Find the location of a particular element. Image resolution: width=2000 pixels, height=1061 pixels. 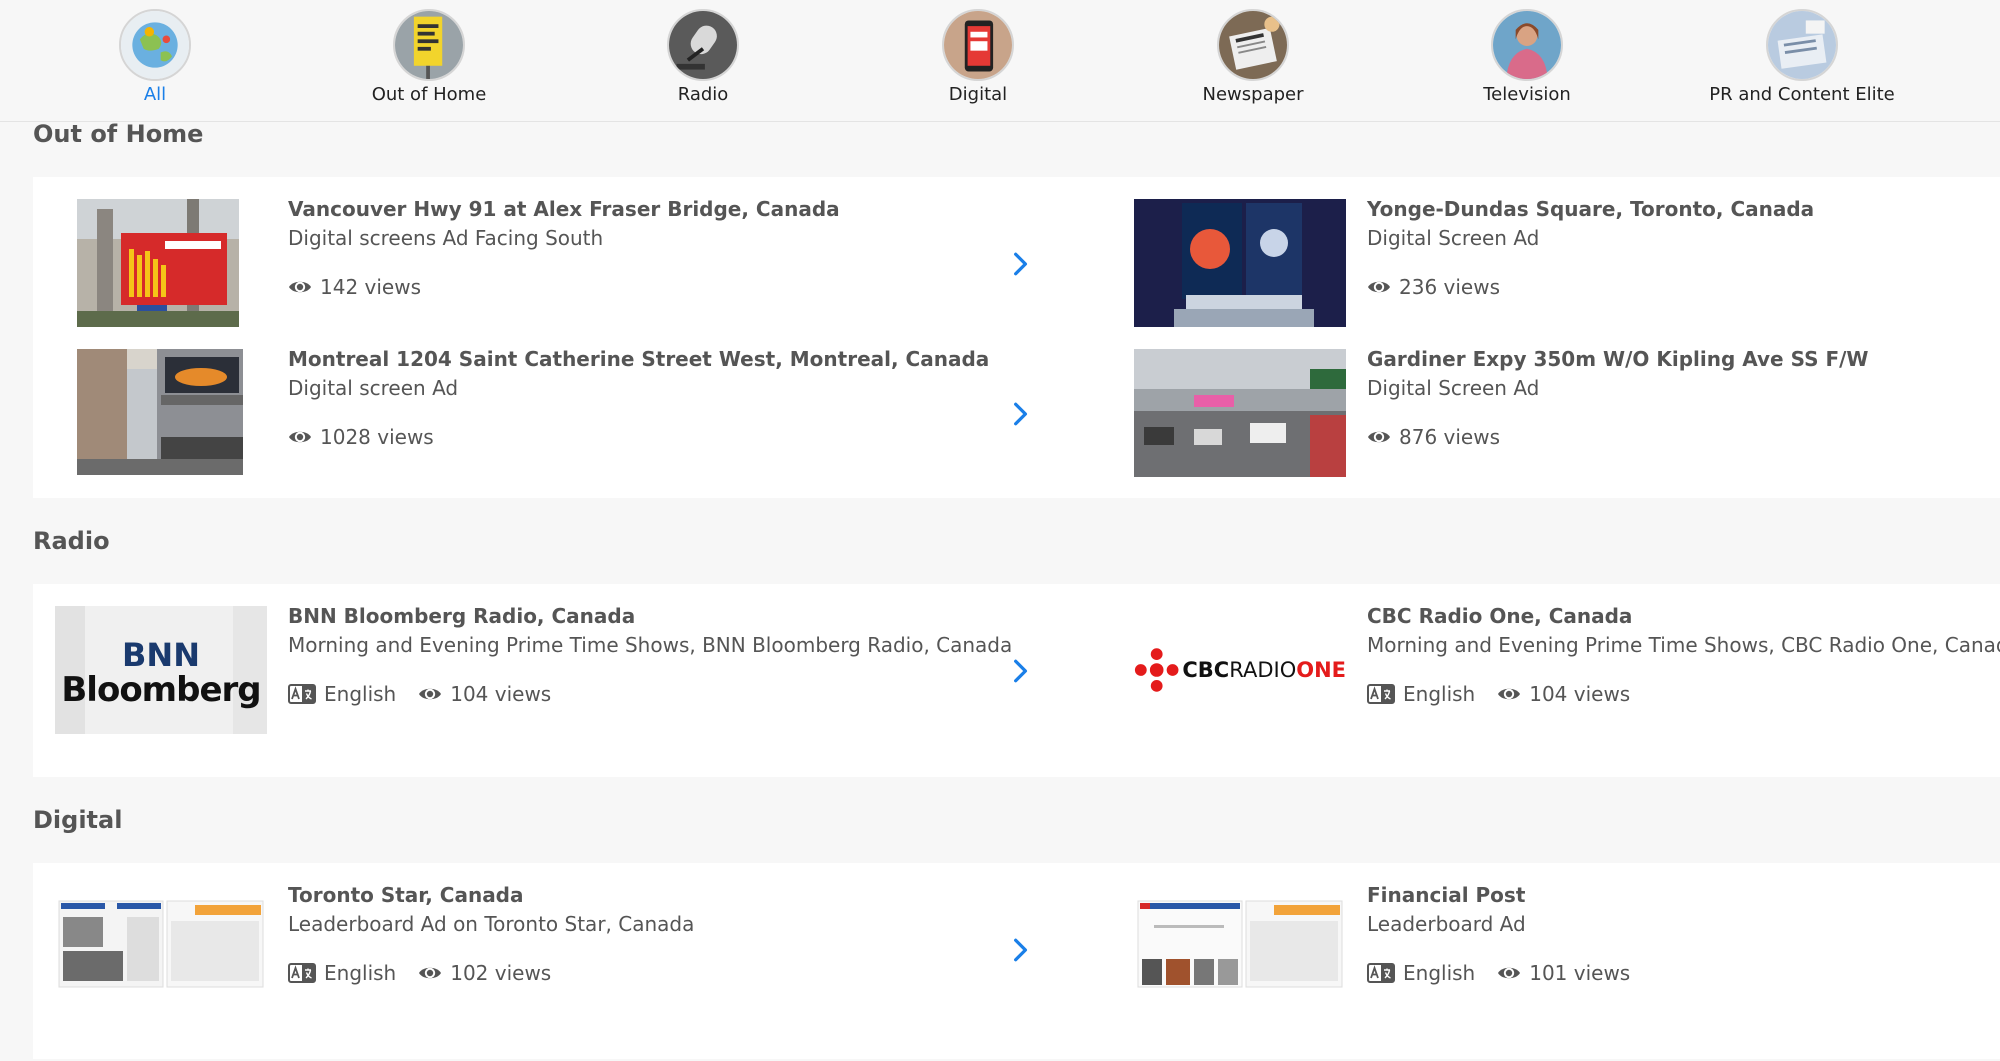

listing-meta: 1028 views is located at coordinates (361, 437).